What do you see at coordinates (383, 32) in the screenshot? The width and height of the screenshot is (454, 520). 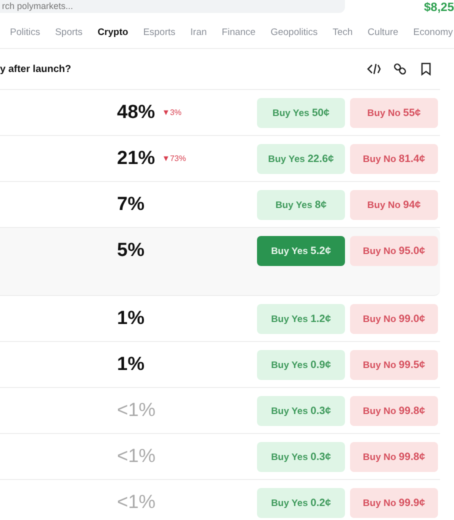 I see `category-tab: Culture` at bounding box center [383, 32].